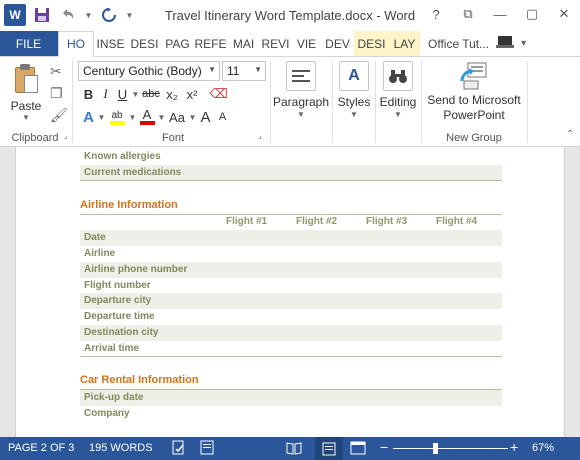 This screenshot has width=580, height=460. I want to click on editing-button: Editing ▼, so click(398, 90).